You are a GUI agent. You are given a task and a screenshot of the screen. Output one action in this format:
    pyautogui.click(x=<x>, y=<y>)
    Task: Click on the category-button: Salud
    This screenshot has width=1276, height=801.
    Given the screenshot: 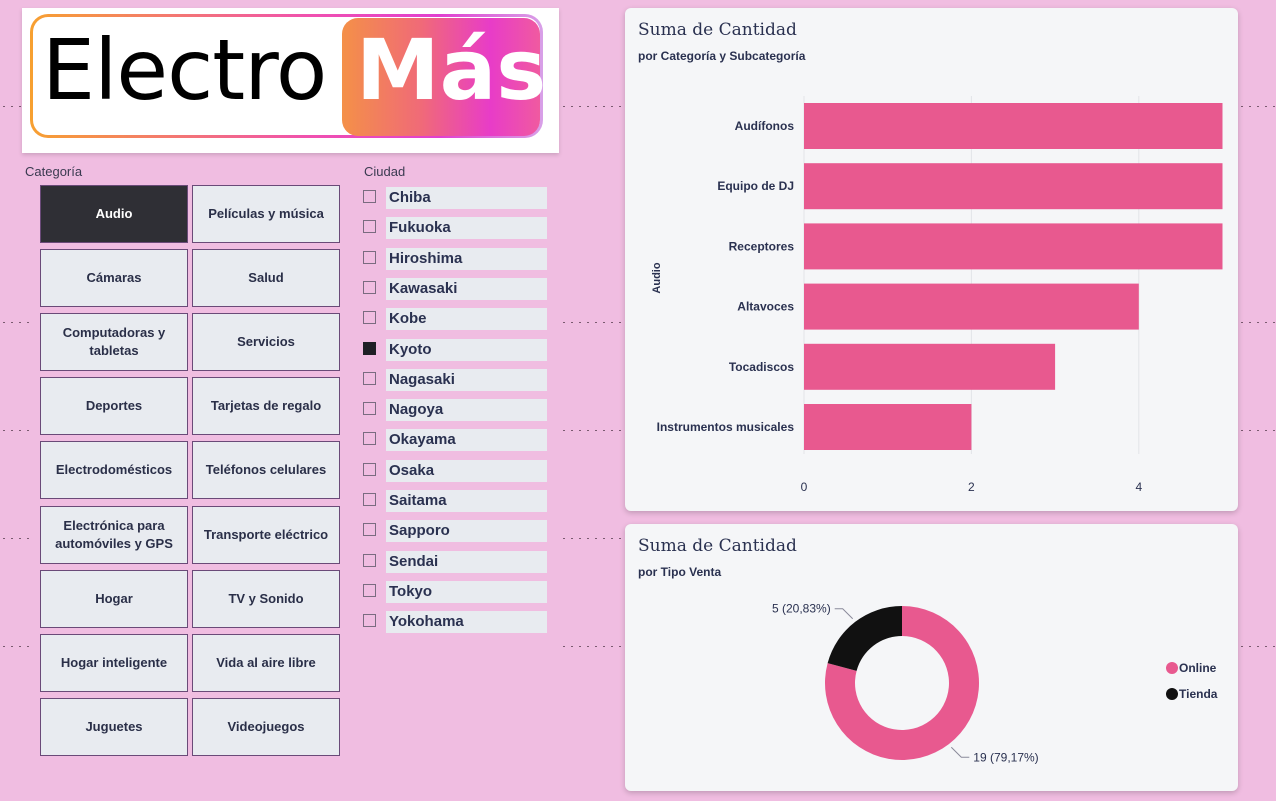 What is the action you would take?
    pyautogui.click(x=266, y=278)
    